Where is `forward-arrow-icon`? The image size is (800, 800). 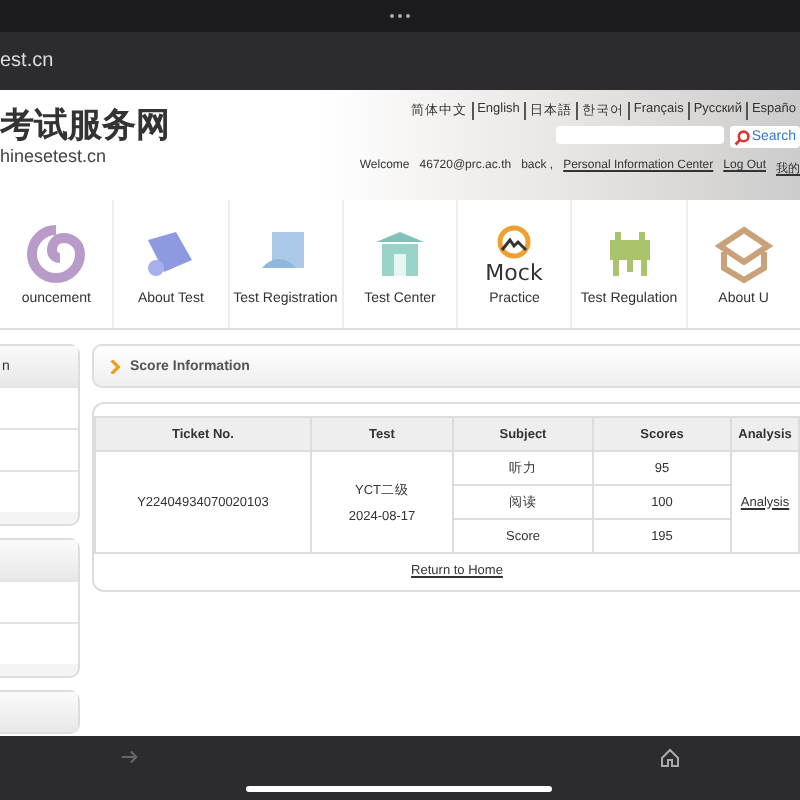 forward-arrow-icon is located at coordinates (129, 757).